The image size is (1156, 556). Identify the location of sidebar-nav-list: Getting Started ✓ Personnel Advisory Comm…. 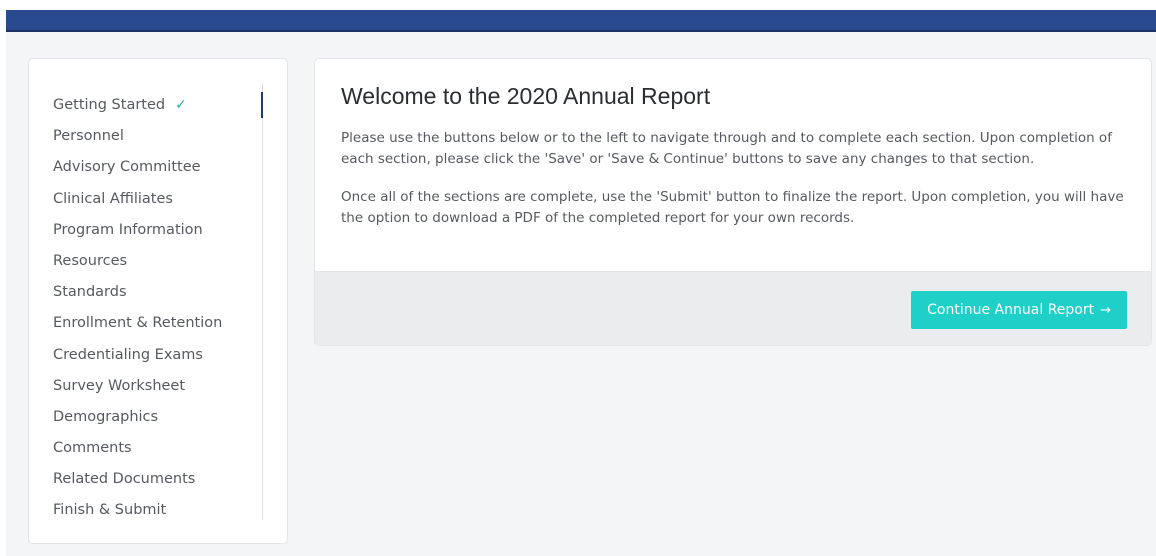
(137, 311).